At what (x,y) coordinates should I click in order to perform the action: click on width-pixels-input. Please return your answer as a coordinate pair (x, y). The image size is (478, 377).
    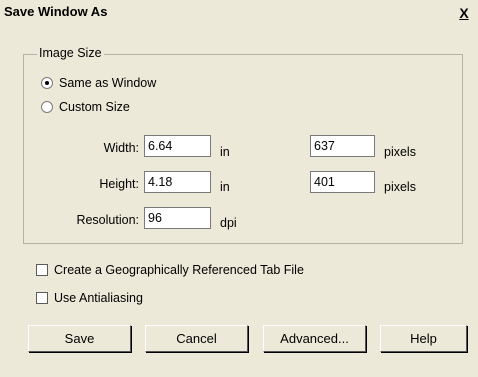
    Looking at the image, I should click on (342, 146).